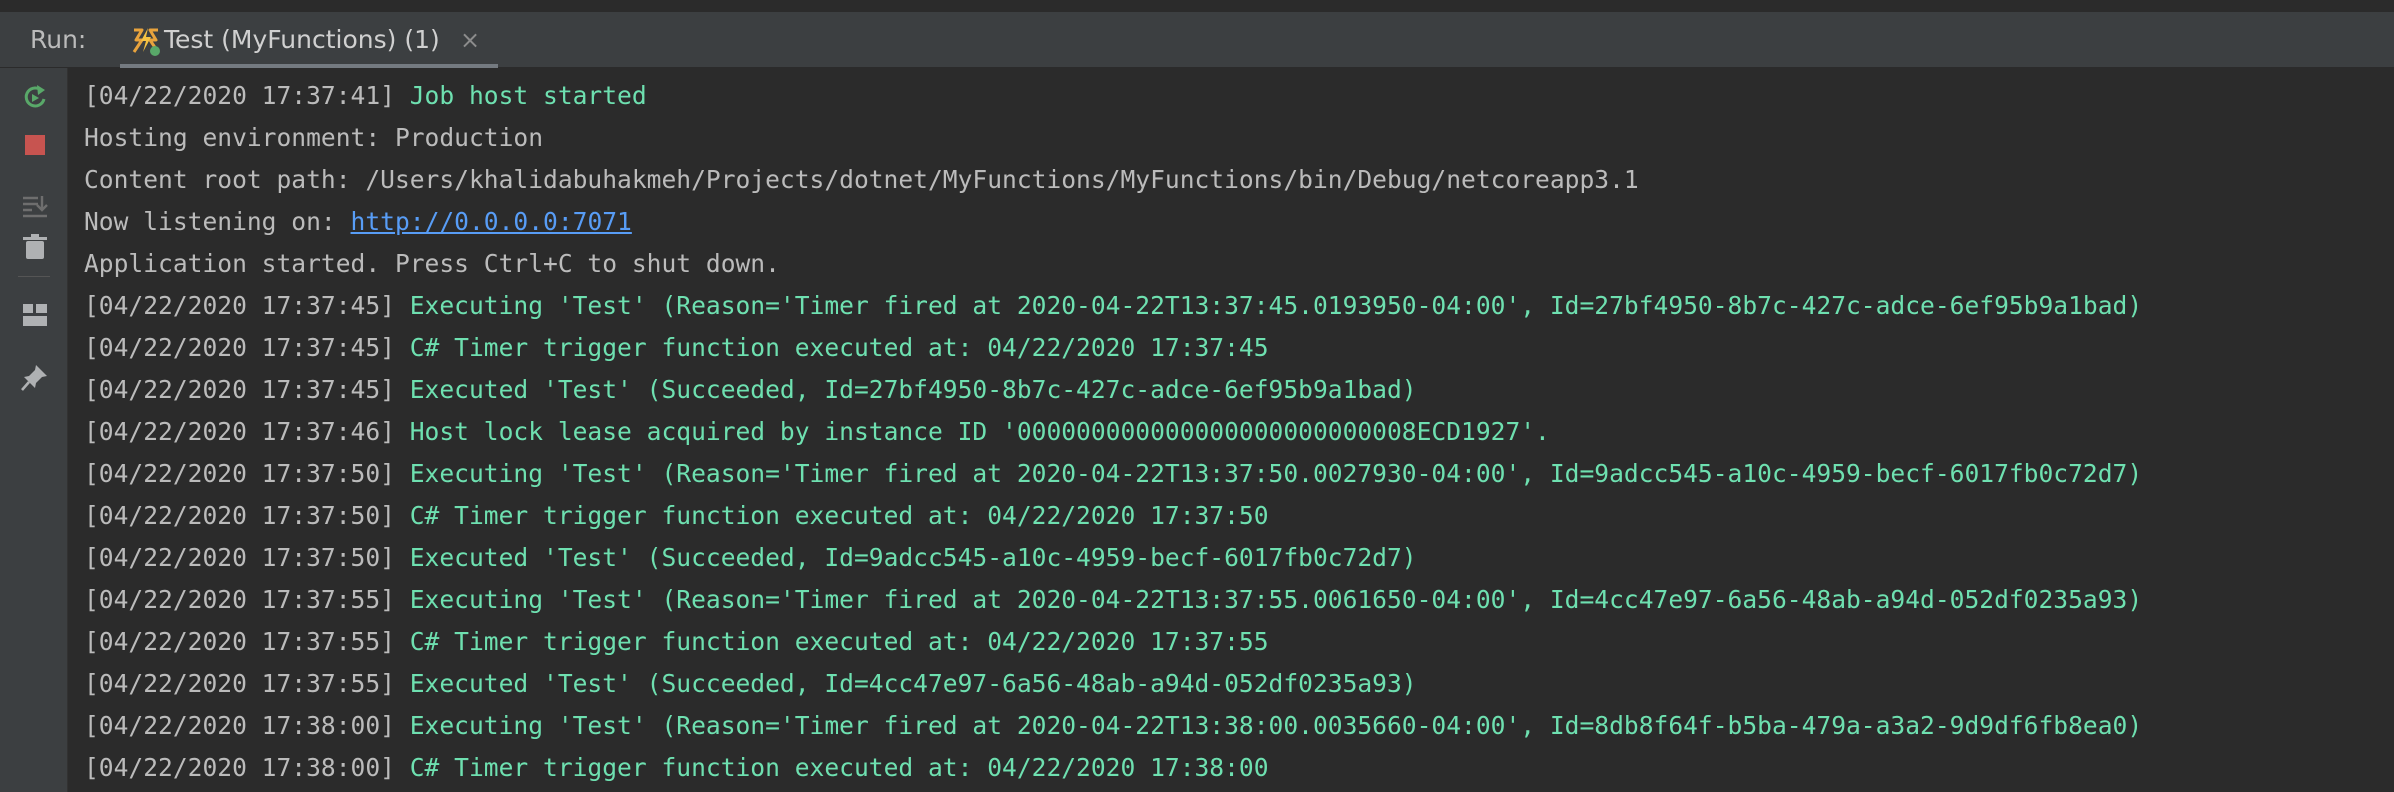  I want to click on stop-icon, so click(35, 145).